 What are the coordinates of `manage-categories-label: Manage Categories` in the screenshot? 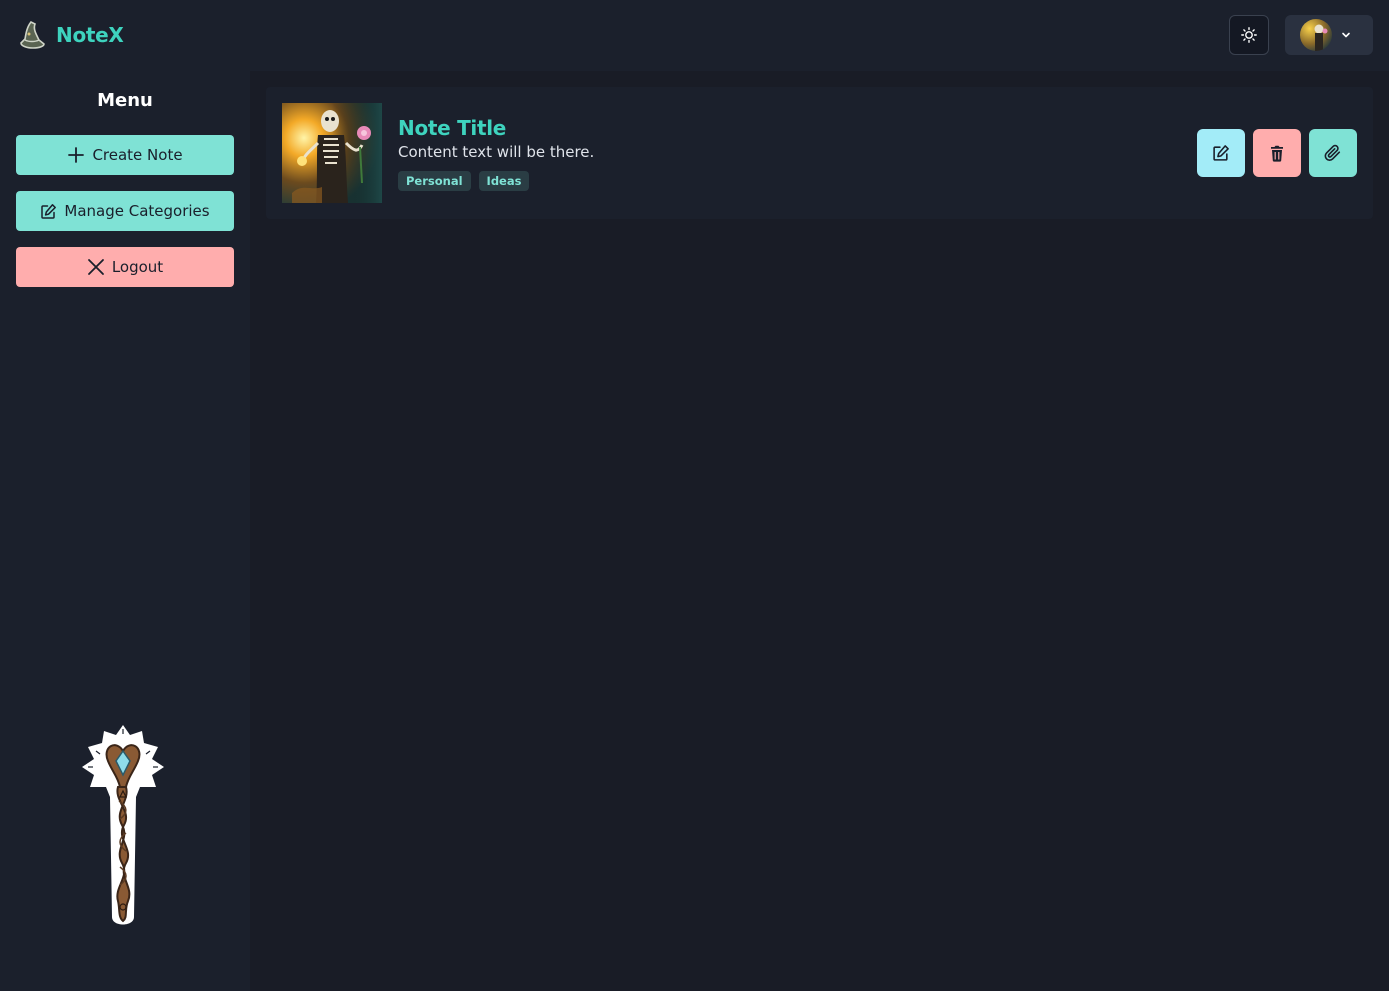 It's located at (137, 211).